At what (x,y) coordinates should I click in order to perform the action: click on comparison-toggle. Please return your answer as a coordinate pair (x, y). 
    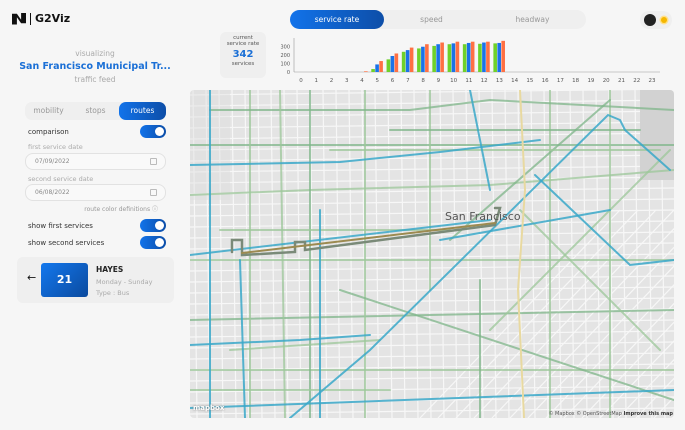
    Looking at the image, I should click on (153, 131).